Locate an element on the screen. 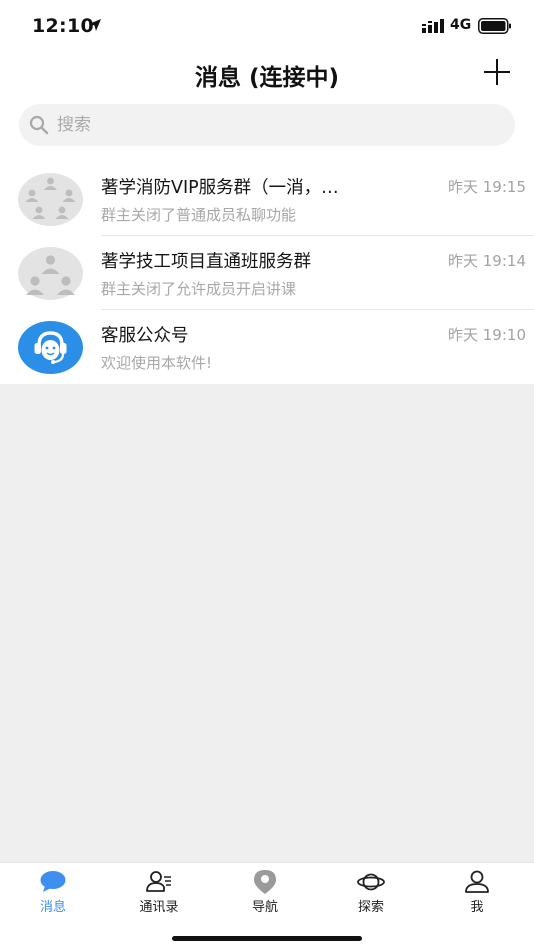 This screenshot has width=534, height=950. add-plus-icon is located at coordinates (497, 72).